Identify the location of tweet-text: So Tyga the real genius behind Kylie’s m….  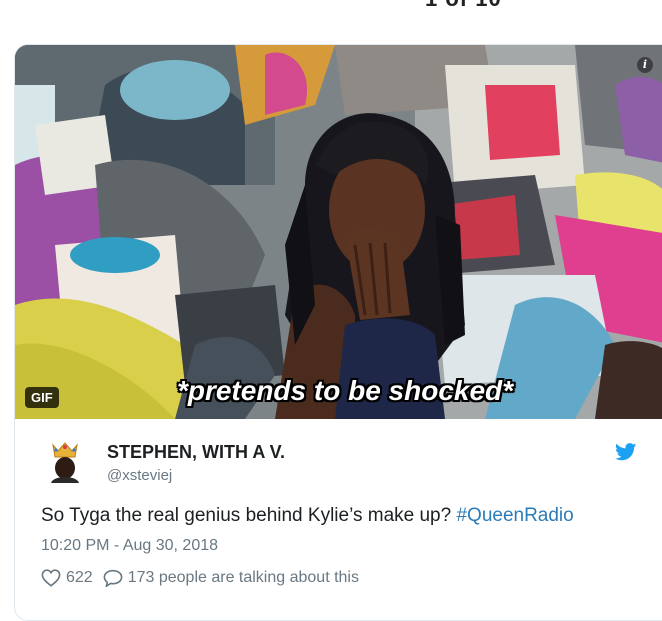
(307, 516).